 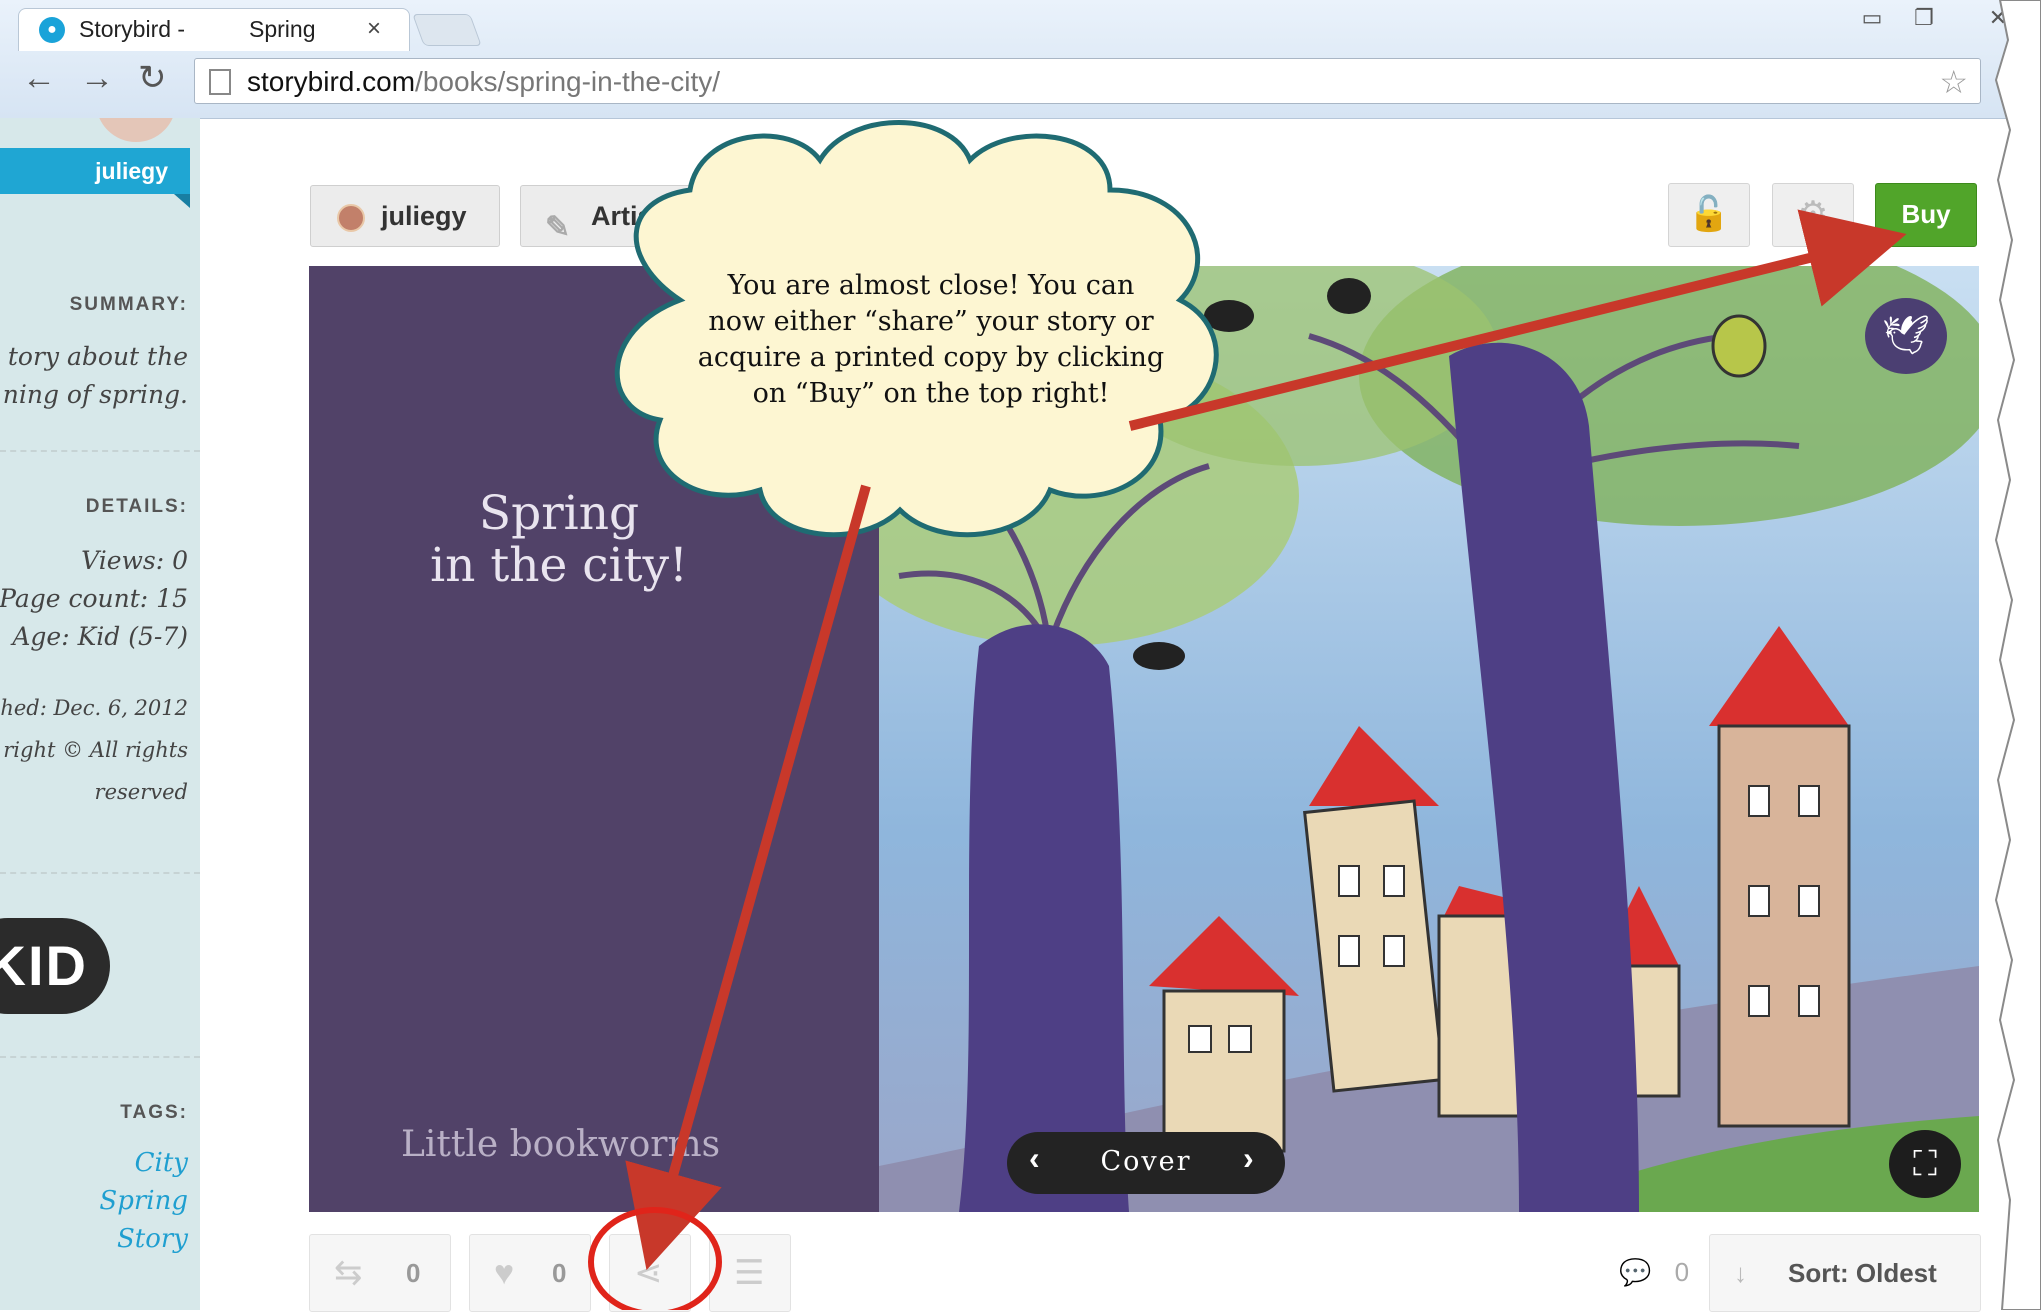 What do you see at coordinates (348, 1273) in the screenshot?
I see `remix-icon: ⇆` at bounding box center [348, 1273].